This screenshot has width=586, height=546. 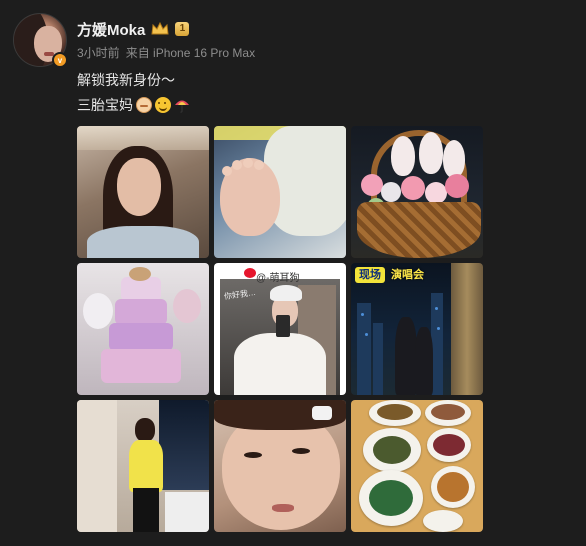 I want to click on post-meta: 3小时前 来自 iPhone 16 Pro Max, so click(x=166, y=52).